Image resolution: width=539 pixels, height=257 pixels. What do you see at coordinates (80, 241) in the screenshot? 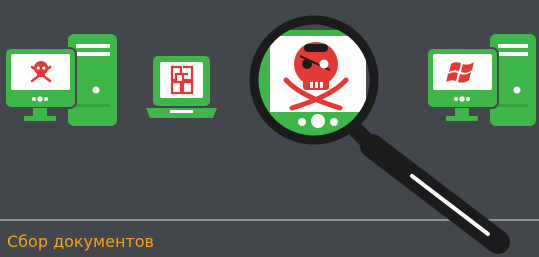
I see `caption: Сбор документов` at bounding box center [80, 241].